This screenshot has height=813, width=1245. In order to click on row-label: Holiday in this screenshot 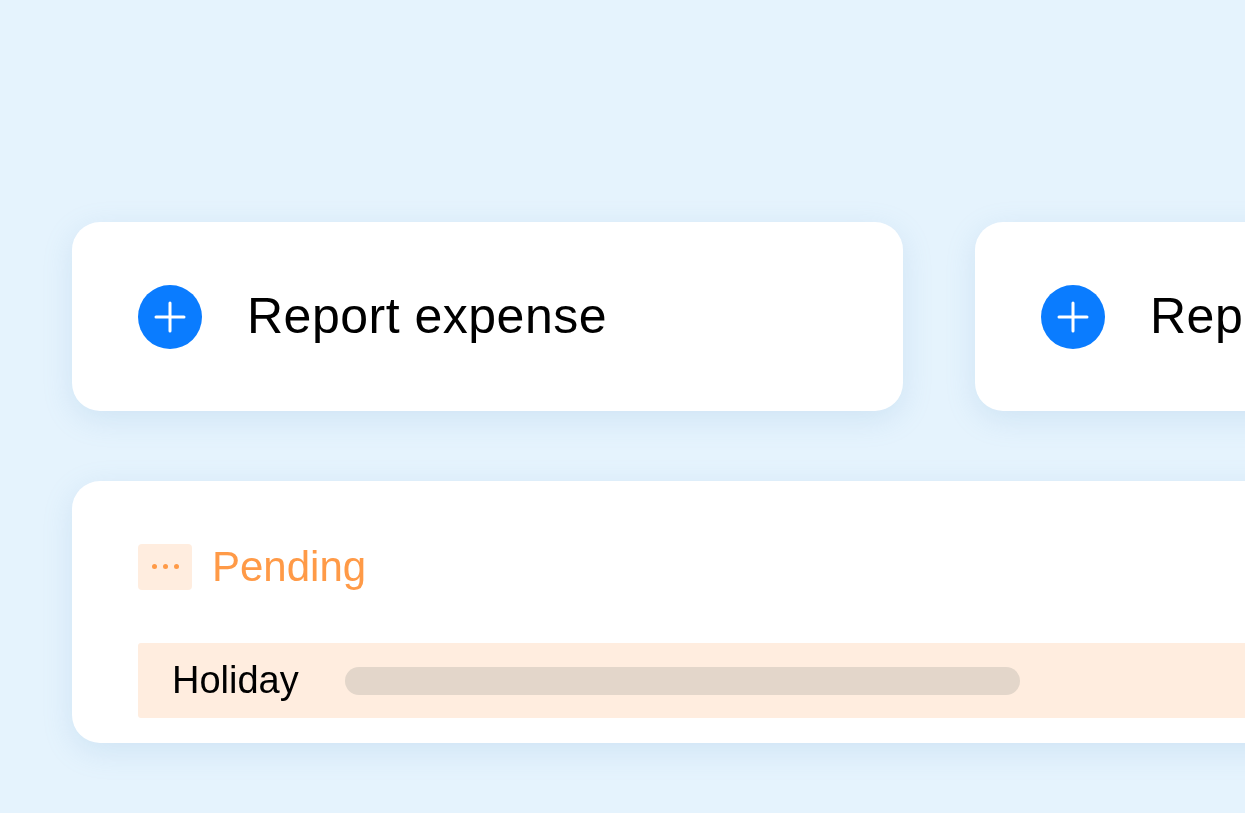, I will do `click(235, 680)`.